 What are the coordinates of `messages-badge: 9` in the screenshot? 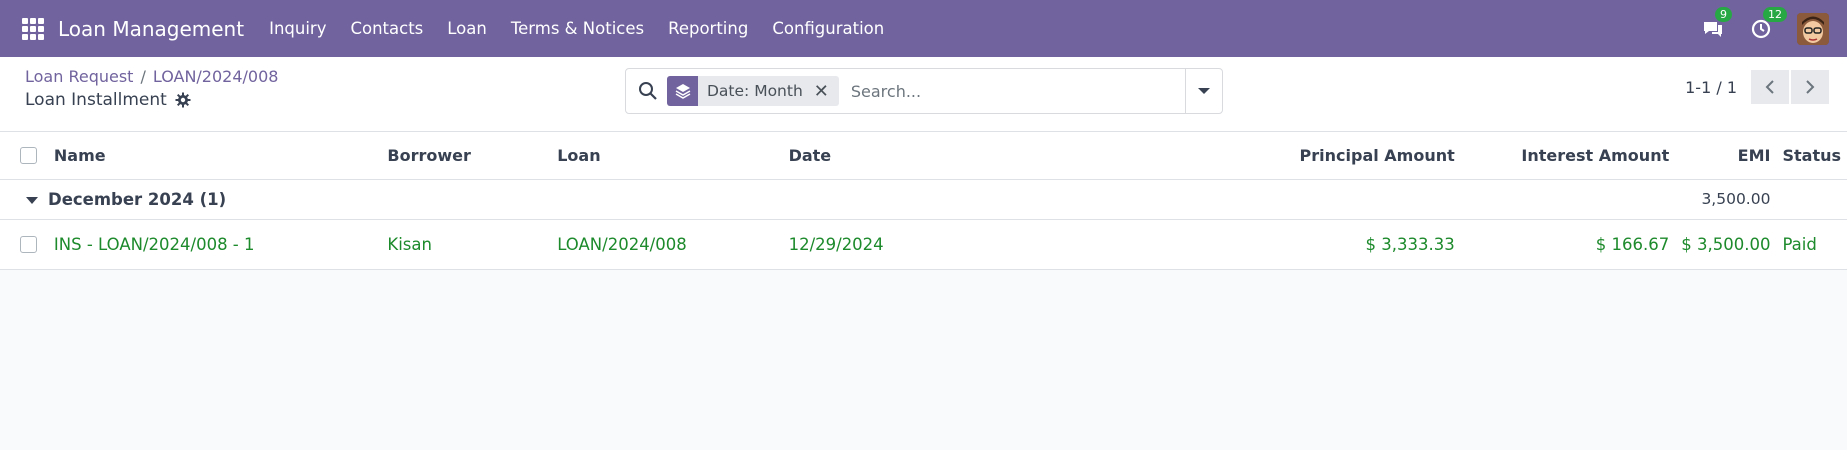 It's located at (1723, 14).